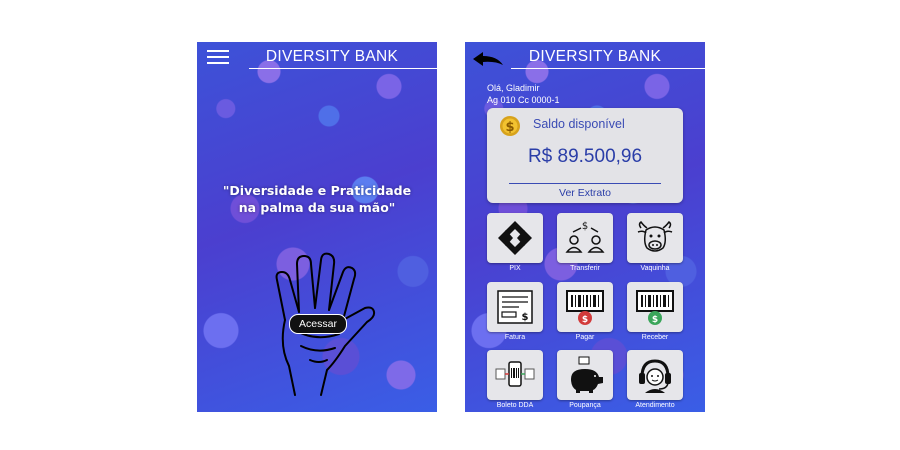 This screenshot has height=450, width=900. Describe the element at coordinates (585, 183) in the screenshot. I see `card-divider` at that location.